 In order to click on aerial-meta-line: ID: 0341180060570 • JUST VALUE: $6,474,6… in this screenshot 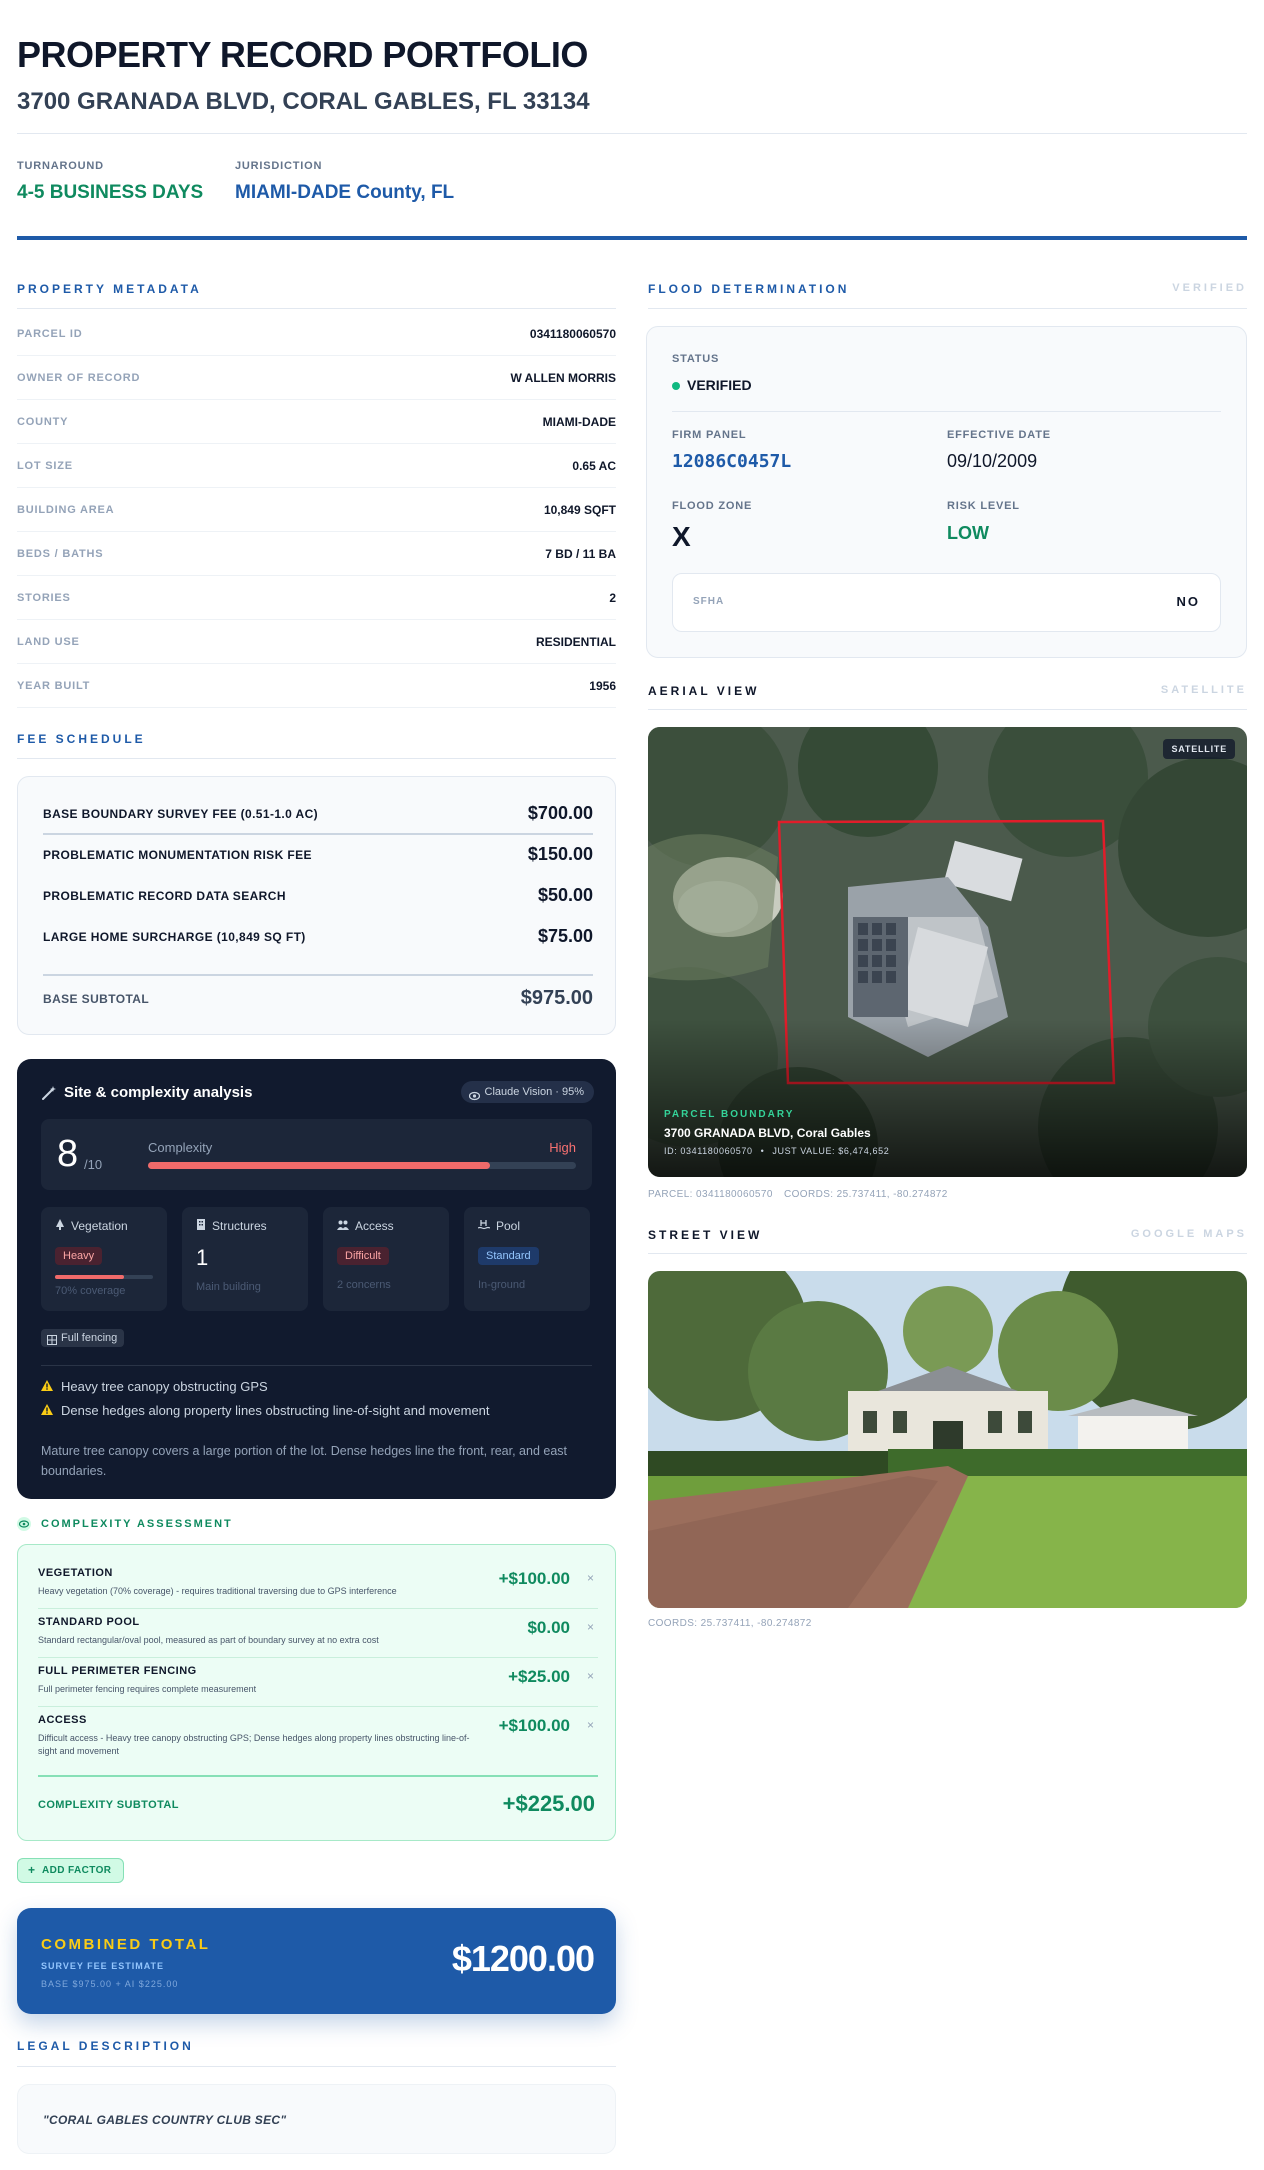, I will do `click(776, 1151)`.